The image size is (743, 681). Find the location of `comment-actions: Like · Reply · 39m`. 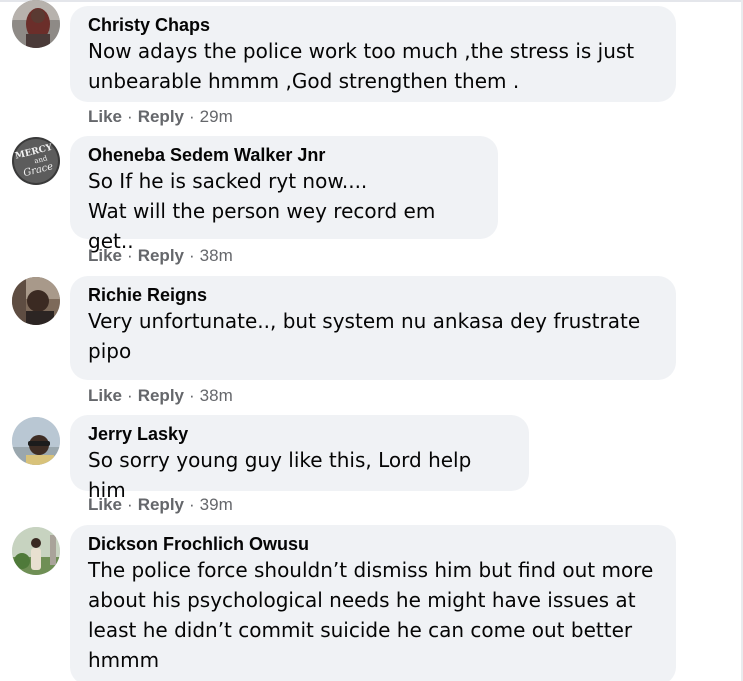

comment-actions: Like · Reply · 39m is located at coordinates (160, 505).